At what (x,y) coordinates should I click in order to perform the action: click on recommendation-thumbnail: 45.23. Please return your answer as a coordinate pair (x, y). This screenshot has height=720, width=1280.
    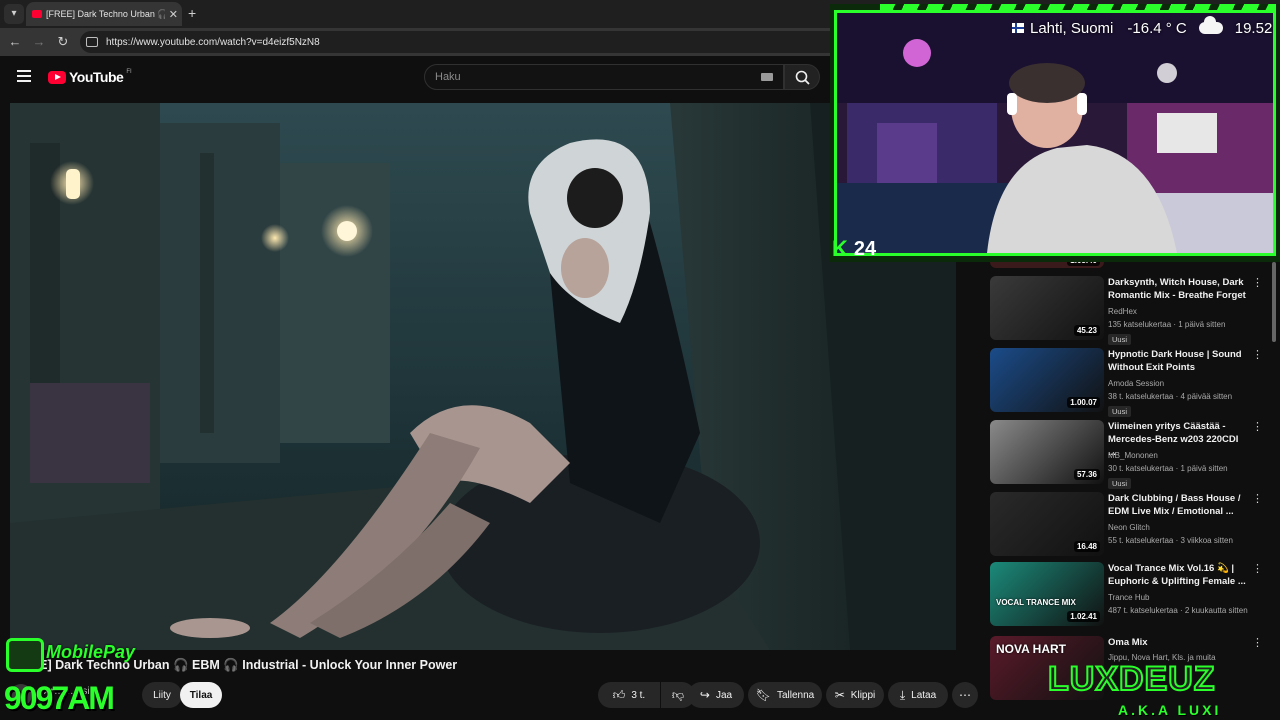
    Looking at the image, I should click on (1047, 308).